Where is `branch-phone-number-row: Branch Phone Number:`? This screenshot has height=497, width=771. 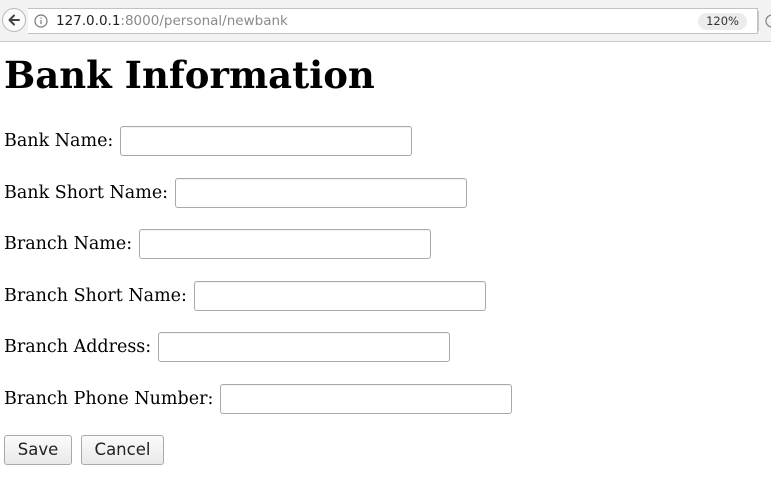 branch-phone-number-row: Branch Phone Number: is located at coordinates (258, 399).